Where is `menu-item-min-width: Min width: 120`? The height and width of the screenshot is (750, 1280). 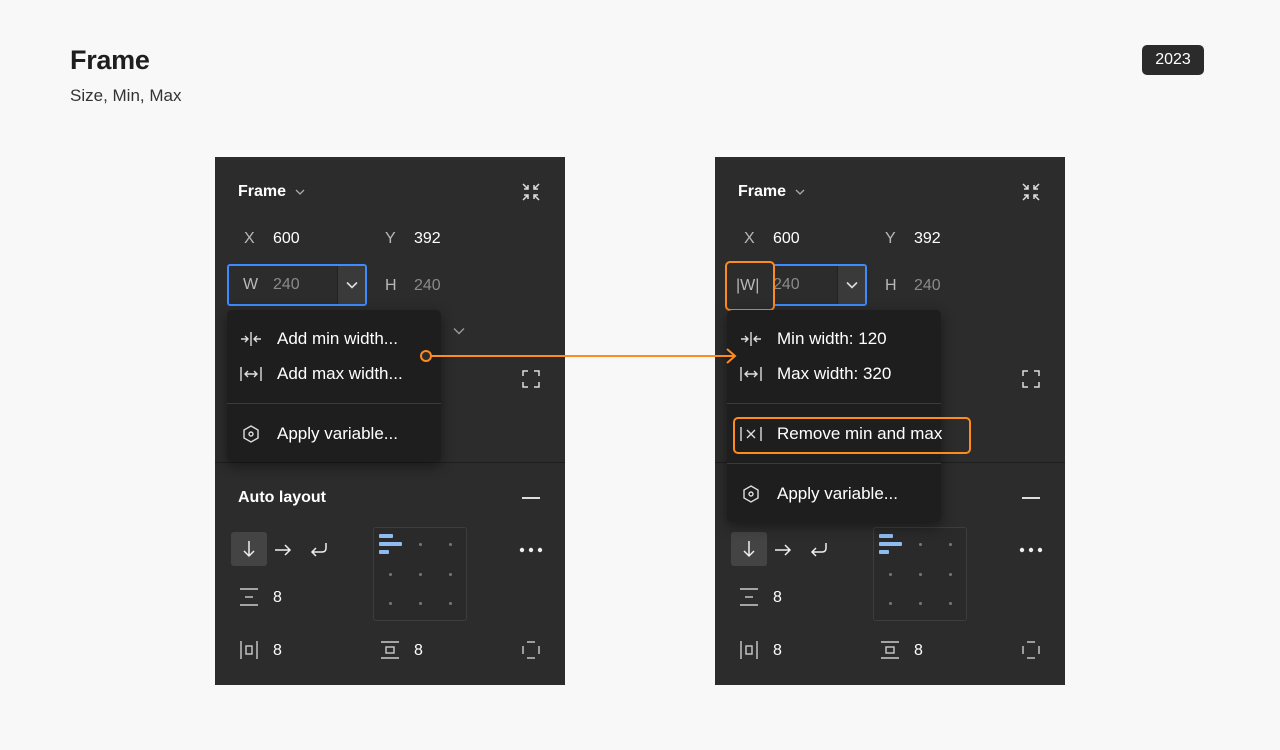 menu-item-min-width: Min width: 120 is located at coordinates (834, 339).